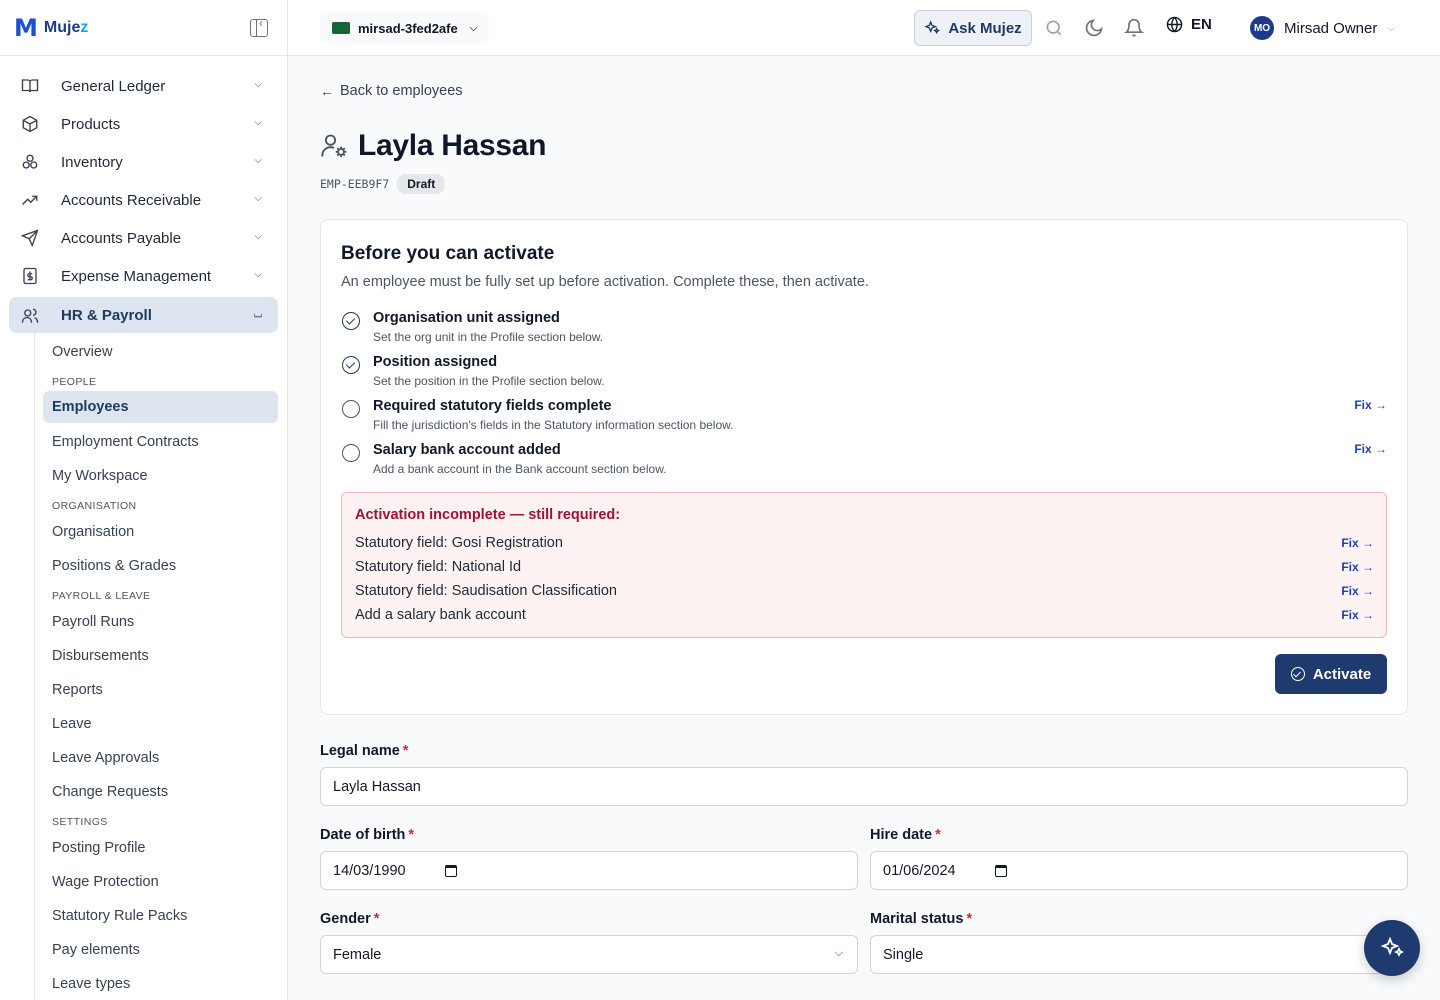 Image resolution: width=1440 pixels, height=1000 pixels. What do you see at coordinates (440, 615) in the screenshot?
I see `alert-row-text: Add a salary bank account` at bounding box center [440, 615].